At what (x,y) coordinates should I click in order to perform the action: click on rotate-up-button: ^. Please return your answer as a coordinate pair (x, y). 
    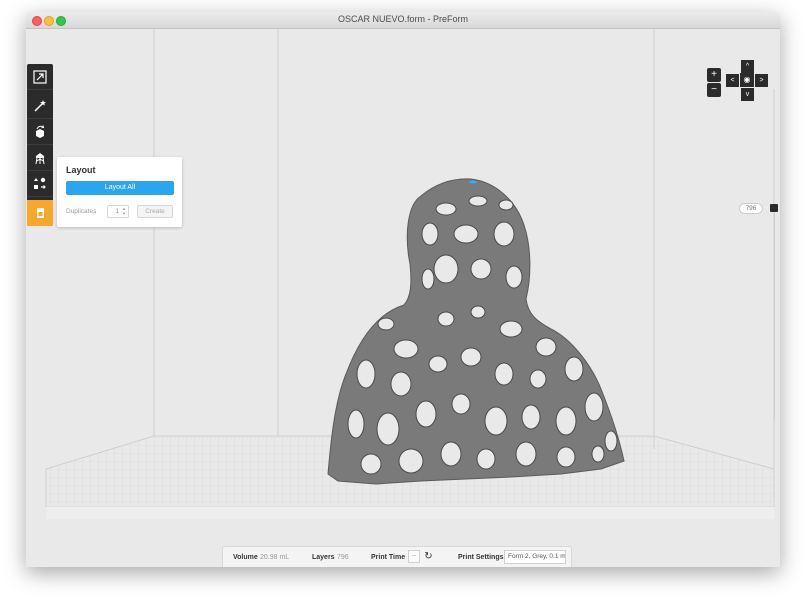
    Looking at the image, I should click on (747, 66).